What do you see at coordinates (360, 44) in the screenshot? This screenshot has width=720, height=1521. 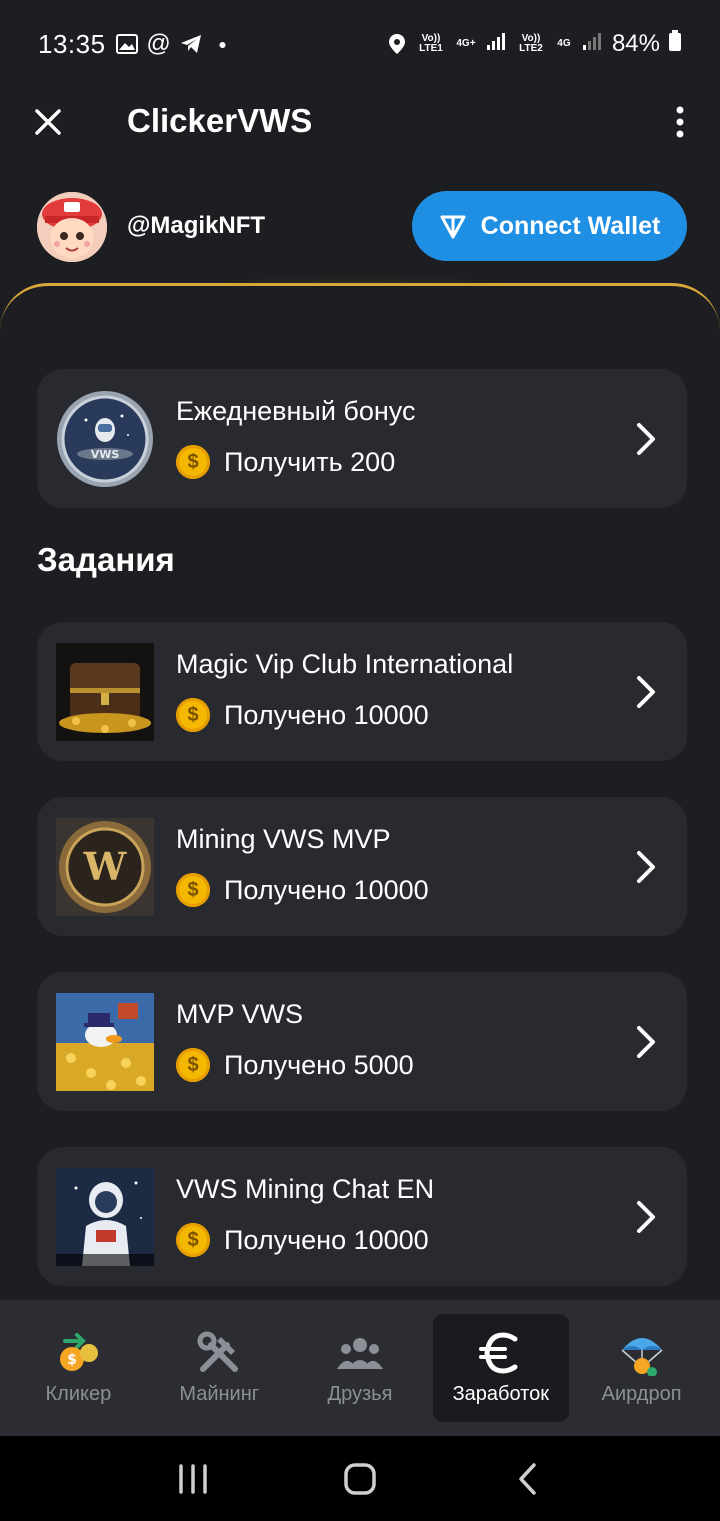 I see `status-bar: 13:35 @ ● Vo)) LTE1 4G+ Vo)) LTE2 4G 84%` at bounding box center [360, 44].